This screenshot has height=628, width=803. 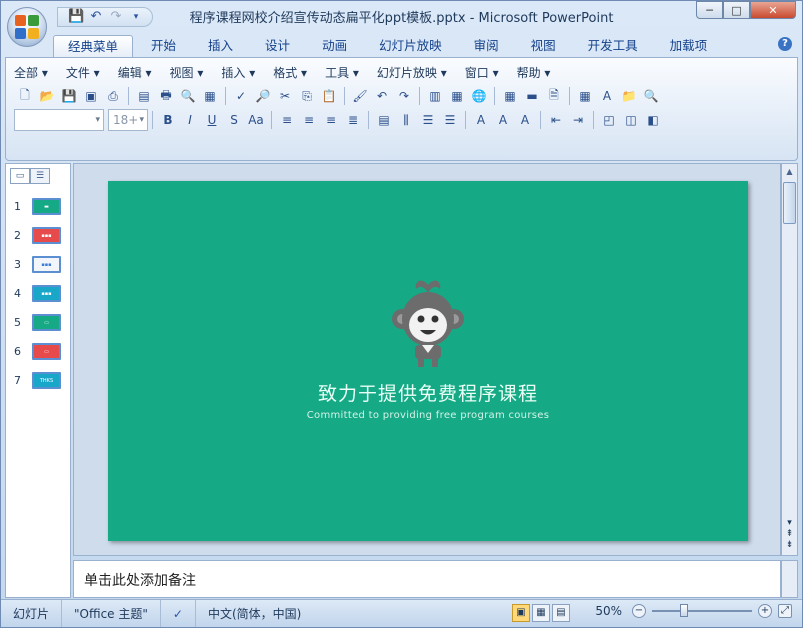 I want to click on format-button-0-icon: B, so click(x=168, y=120).